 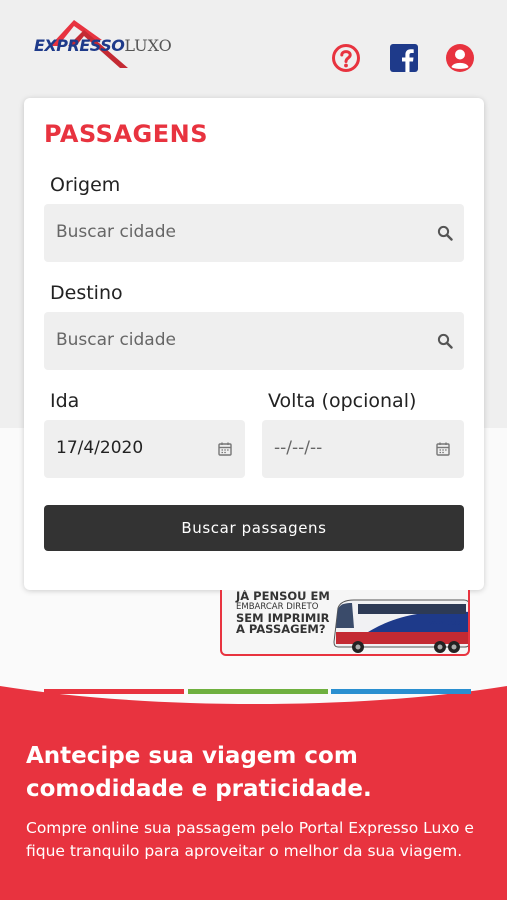 I want to click on search-tickets-button: Buscar passagens, so click(x=254, y=528).